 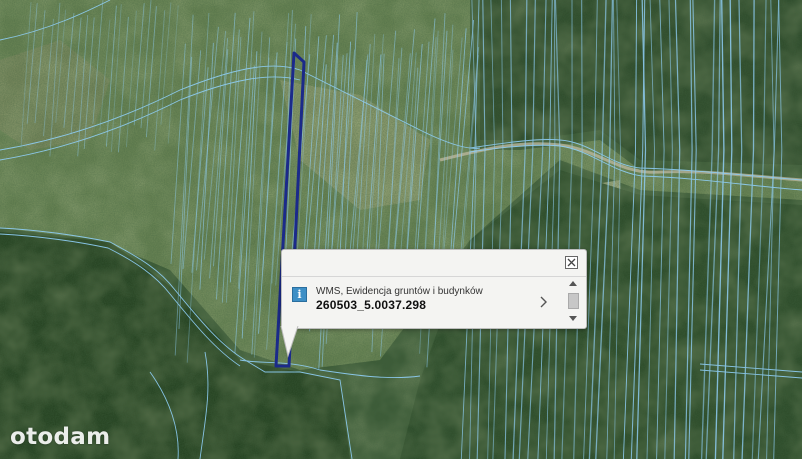 What do you see at coordinates (289, 342) in the screenshot?
I see `popup-pointer` at bounding box center [289, 342].